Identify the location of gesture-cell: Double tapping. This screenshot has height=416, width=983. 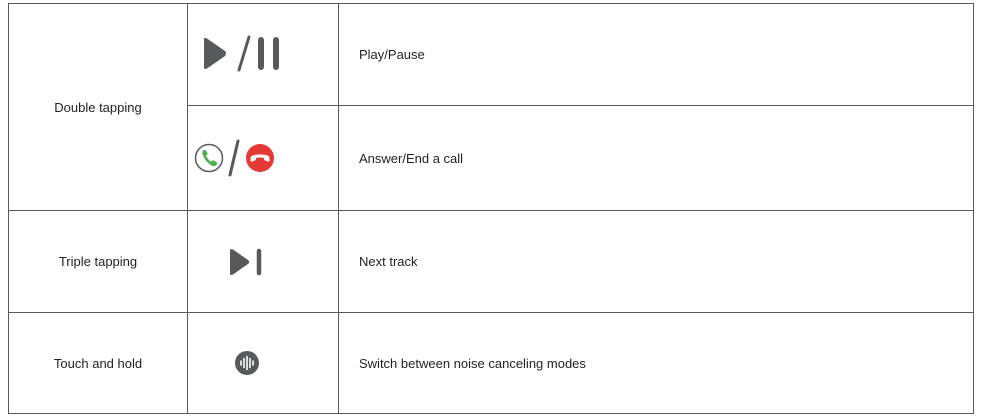
(98, 107).